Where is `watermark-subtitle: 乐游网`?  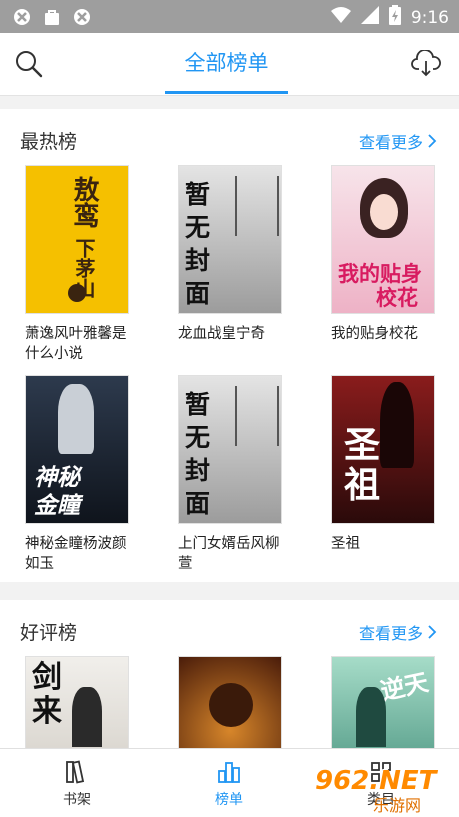
watermark-subtitle: 乐游网 is located at coordinates (397, 805).